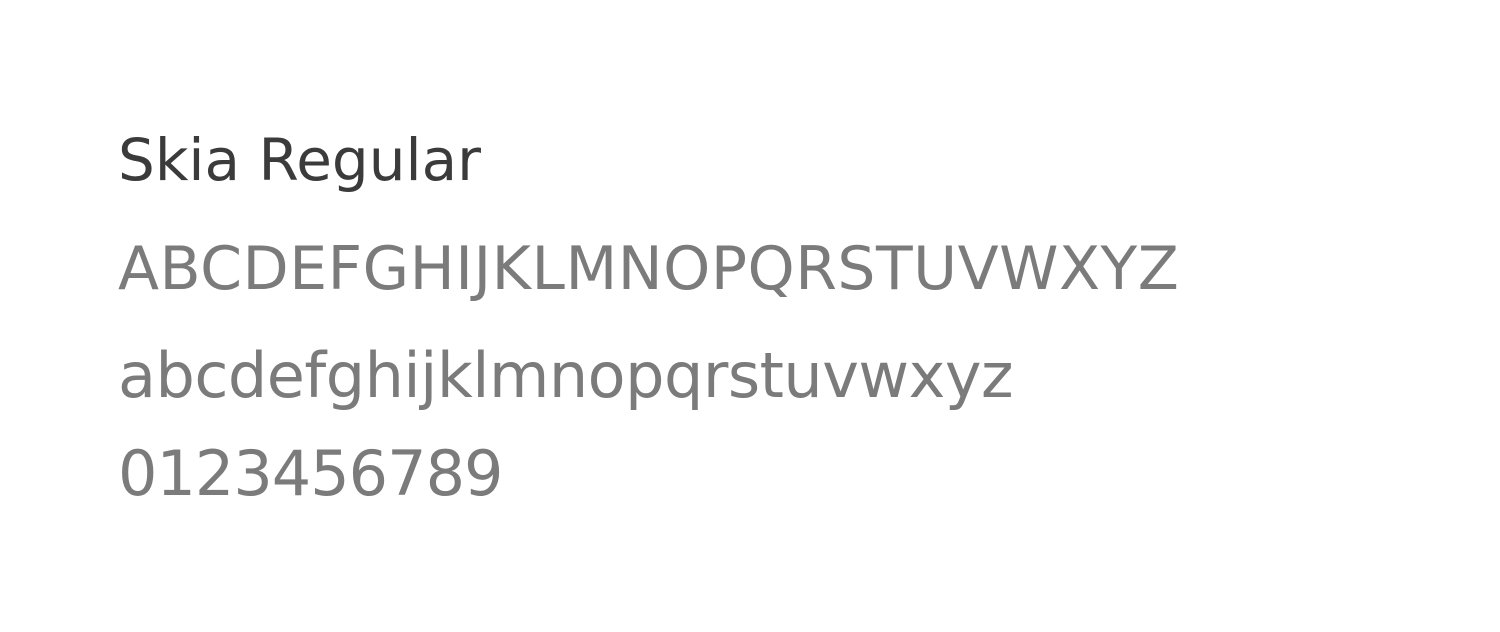 This screenshot has height=632, width=1500. What do you see at coordinates (566, 375) in the screenshot?
I see `lowercase-alphabet: abcdefghijklmnopqrstuvwxyz` at bounding box center [566, 375].